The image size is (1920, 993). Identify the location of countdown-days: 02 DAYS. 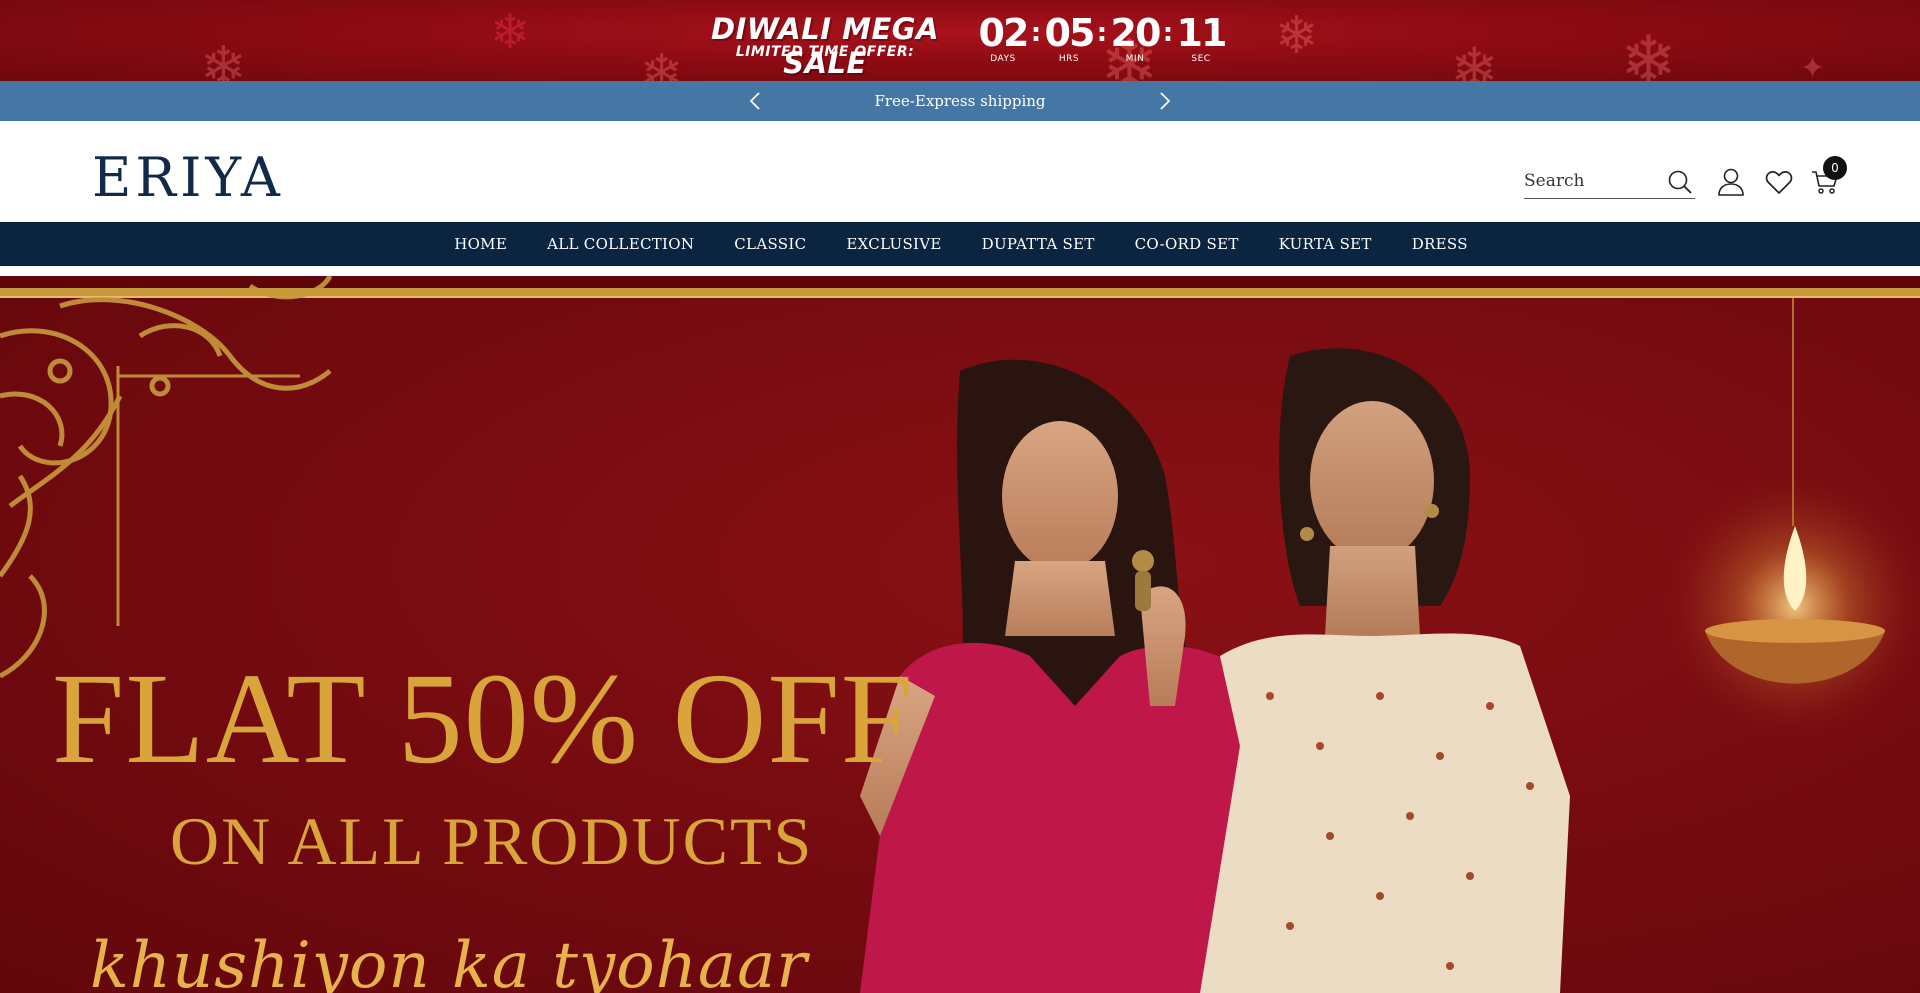
(1004, 37).